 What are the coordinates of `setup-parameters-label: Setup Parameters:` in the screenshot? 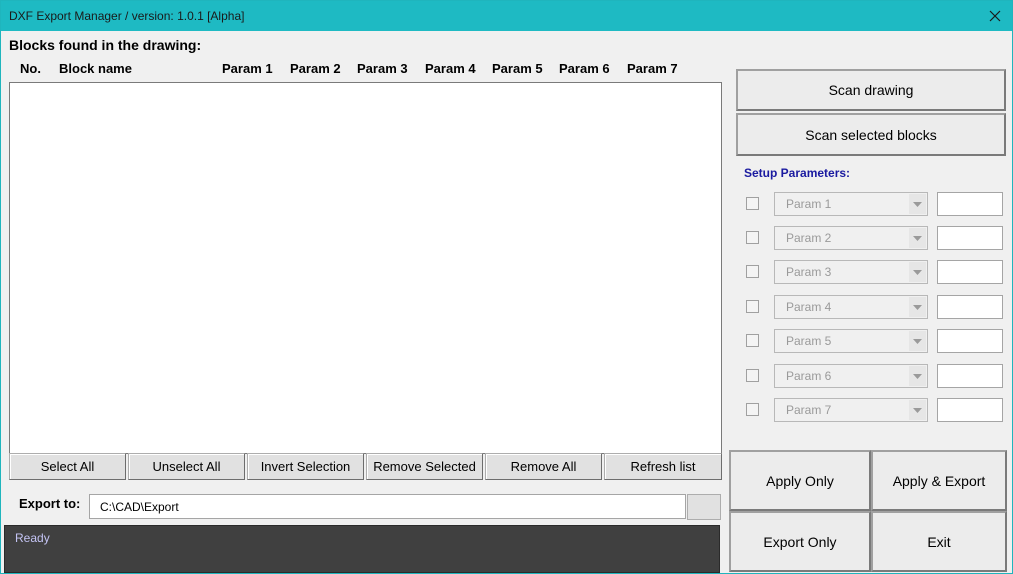 It's located at (797, 173).